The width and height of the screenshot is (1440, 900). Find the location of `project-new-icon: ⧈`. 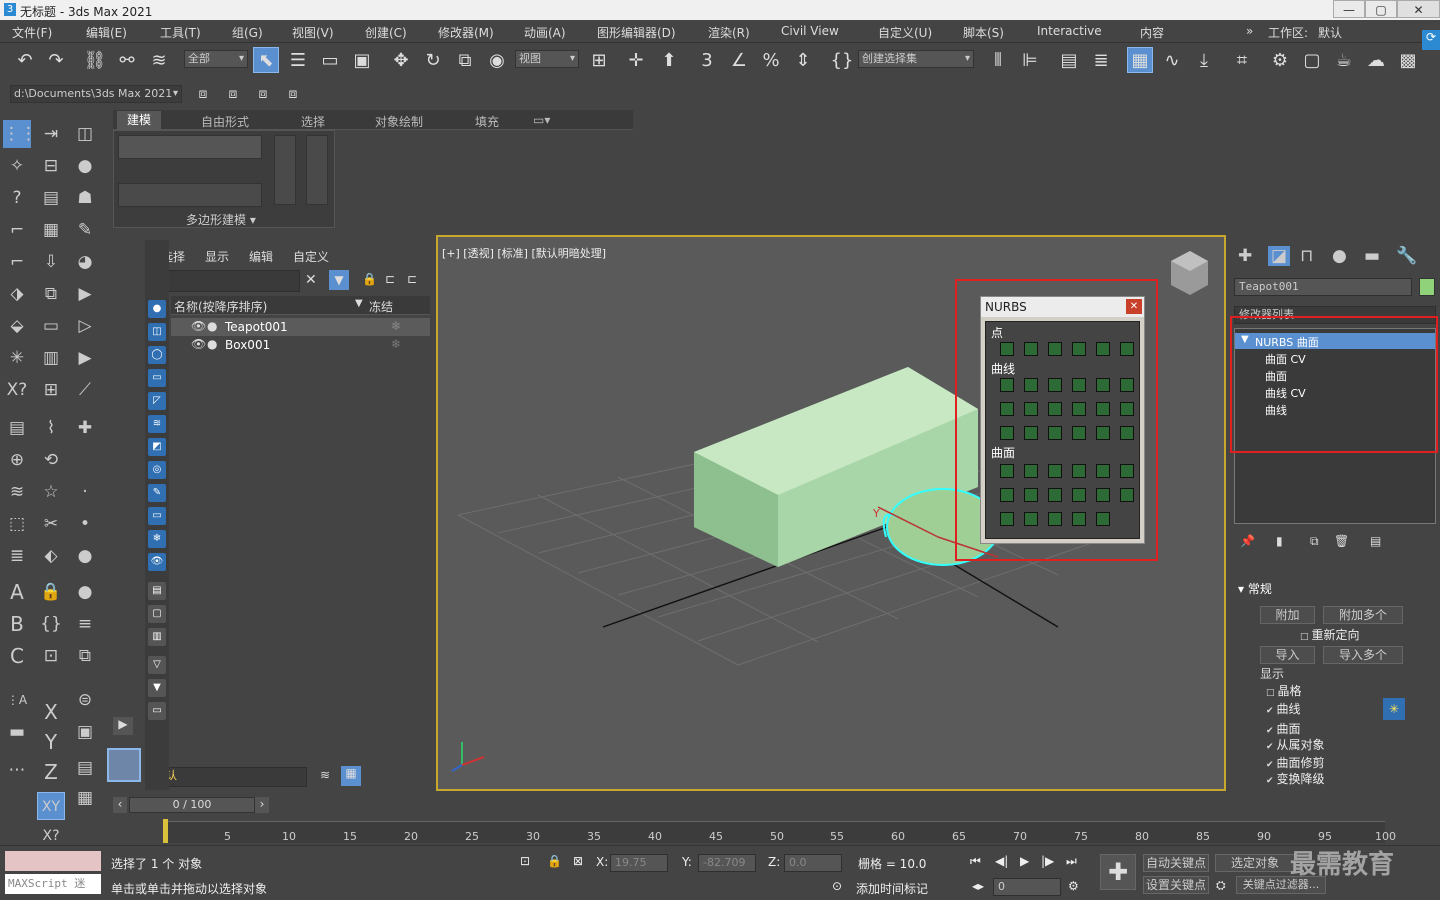

project-new-icon: ⧈ is located at coordinates (263, 94).